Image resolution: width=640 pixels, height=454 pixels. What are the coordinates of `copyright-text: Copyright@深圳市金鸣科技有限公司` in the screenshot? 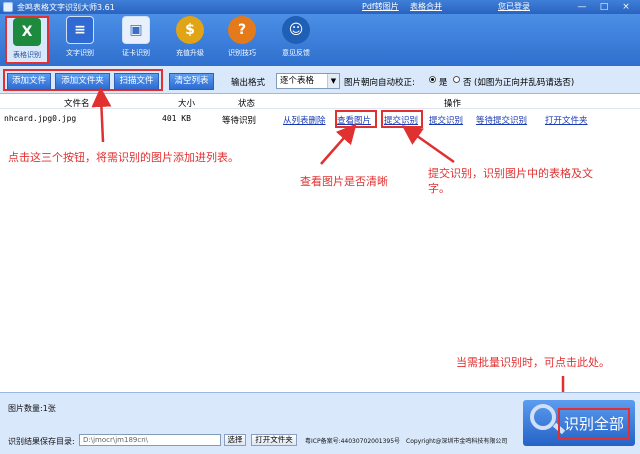 It's located at (457, 441).